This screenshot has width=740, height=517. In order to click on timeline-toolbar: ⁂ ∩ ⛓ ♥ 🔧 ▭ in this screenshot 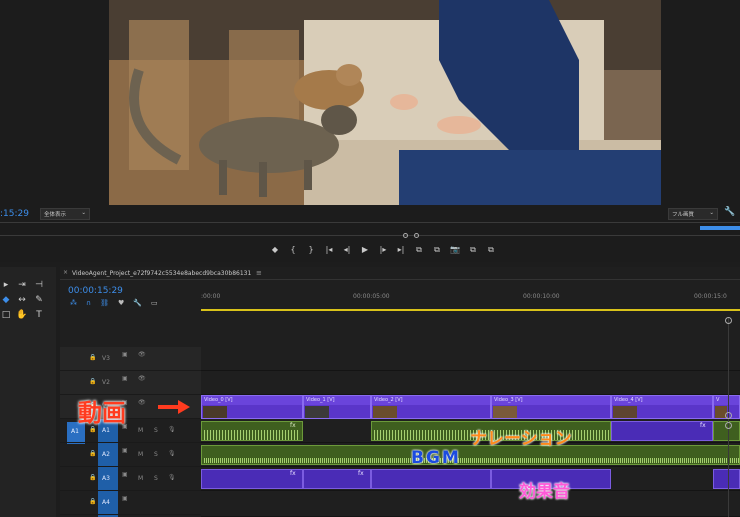, I will do `click(114, 303)`.